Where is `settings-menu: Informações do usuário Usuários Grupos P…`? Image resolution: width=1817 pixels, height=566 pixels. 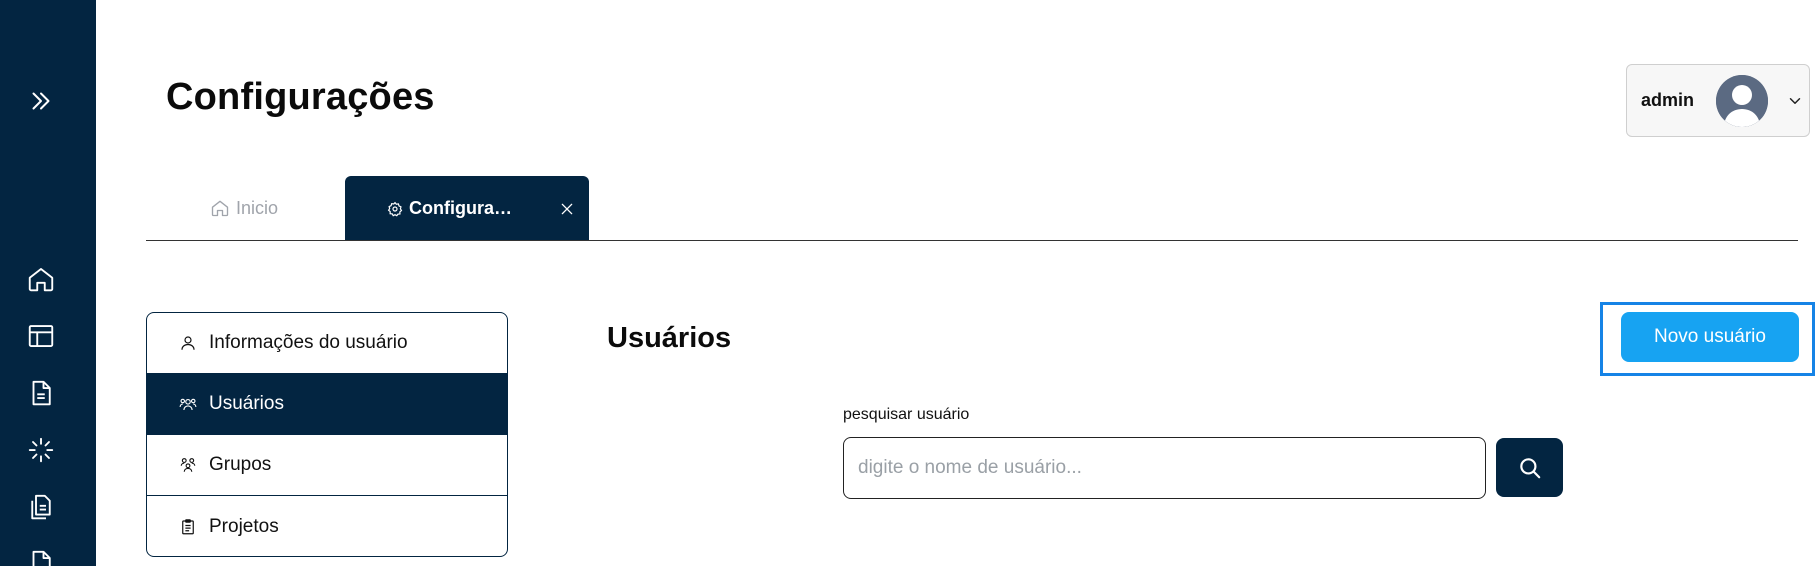
settings-menu: Informações do usuário Usuários Grupos P… is located at coordinates (327, 434).